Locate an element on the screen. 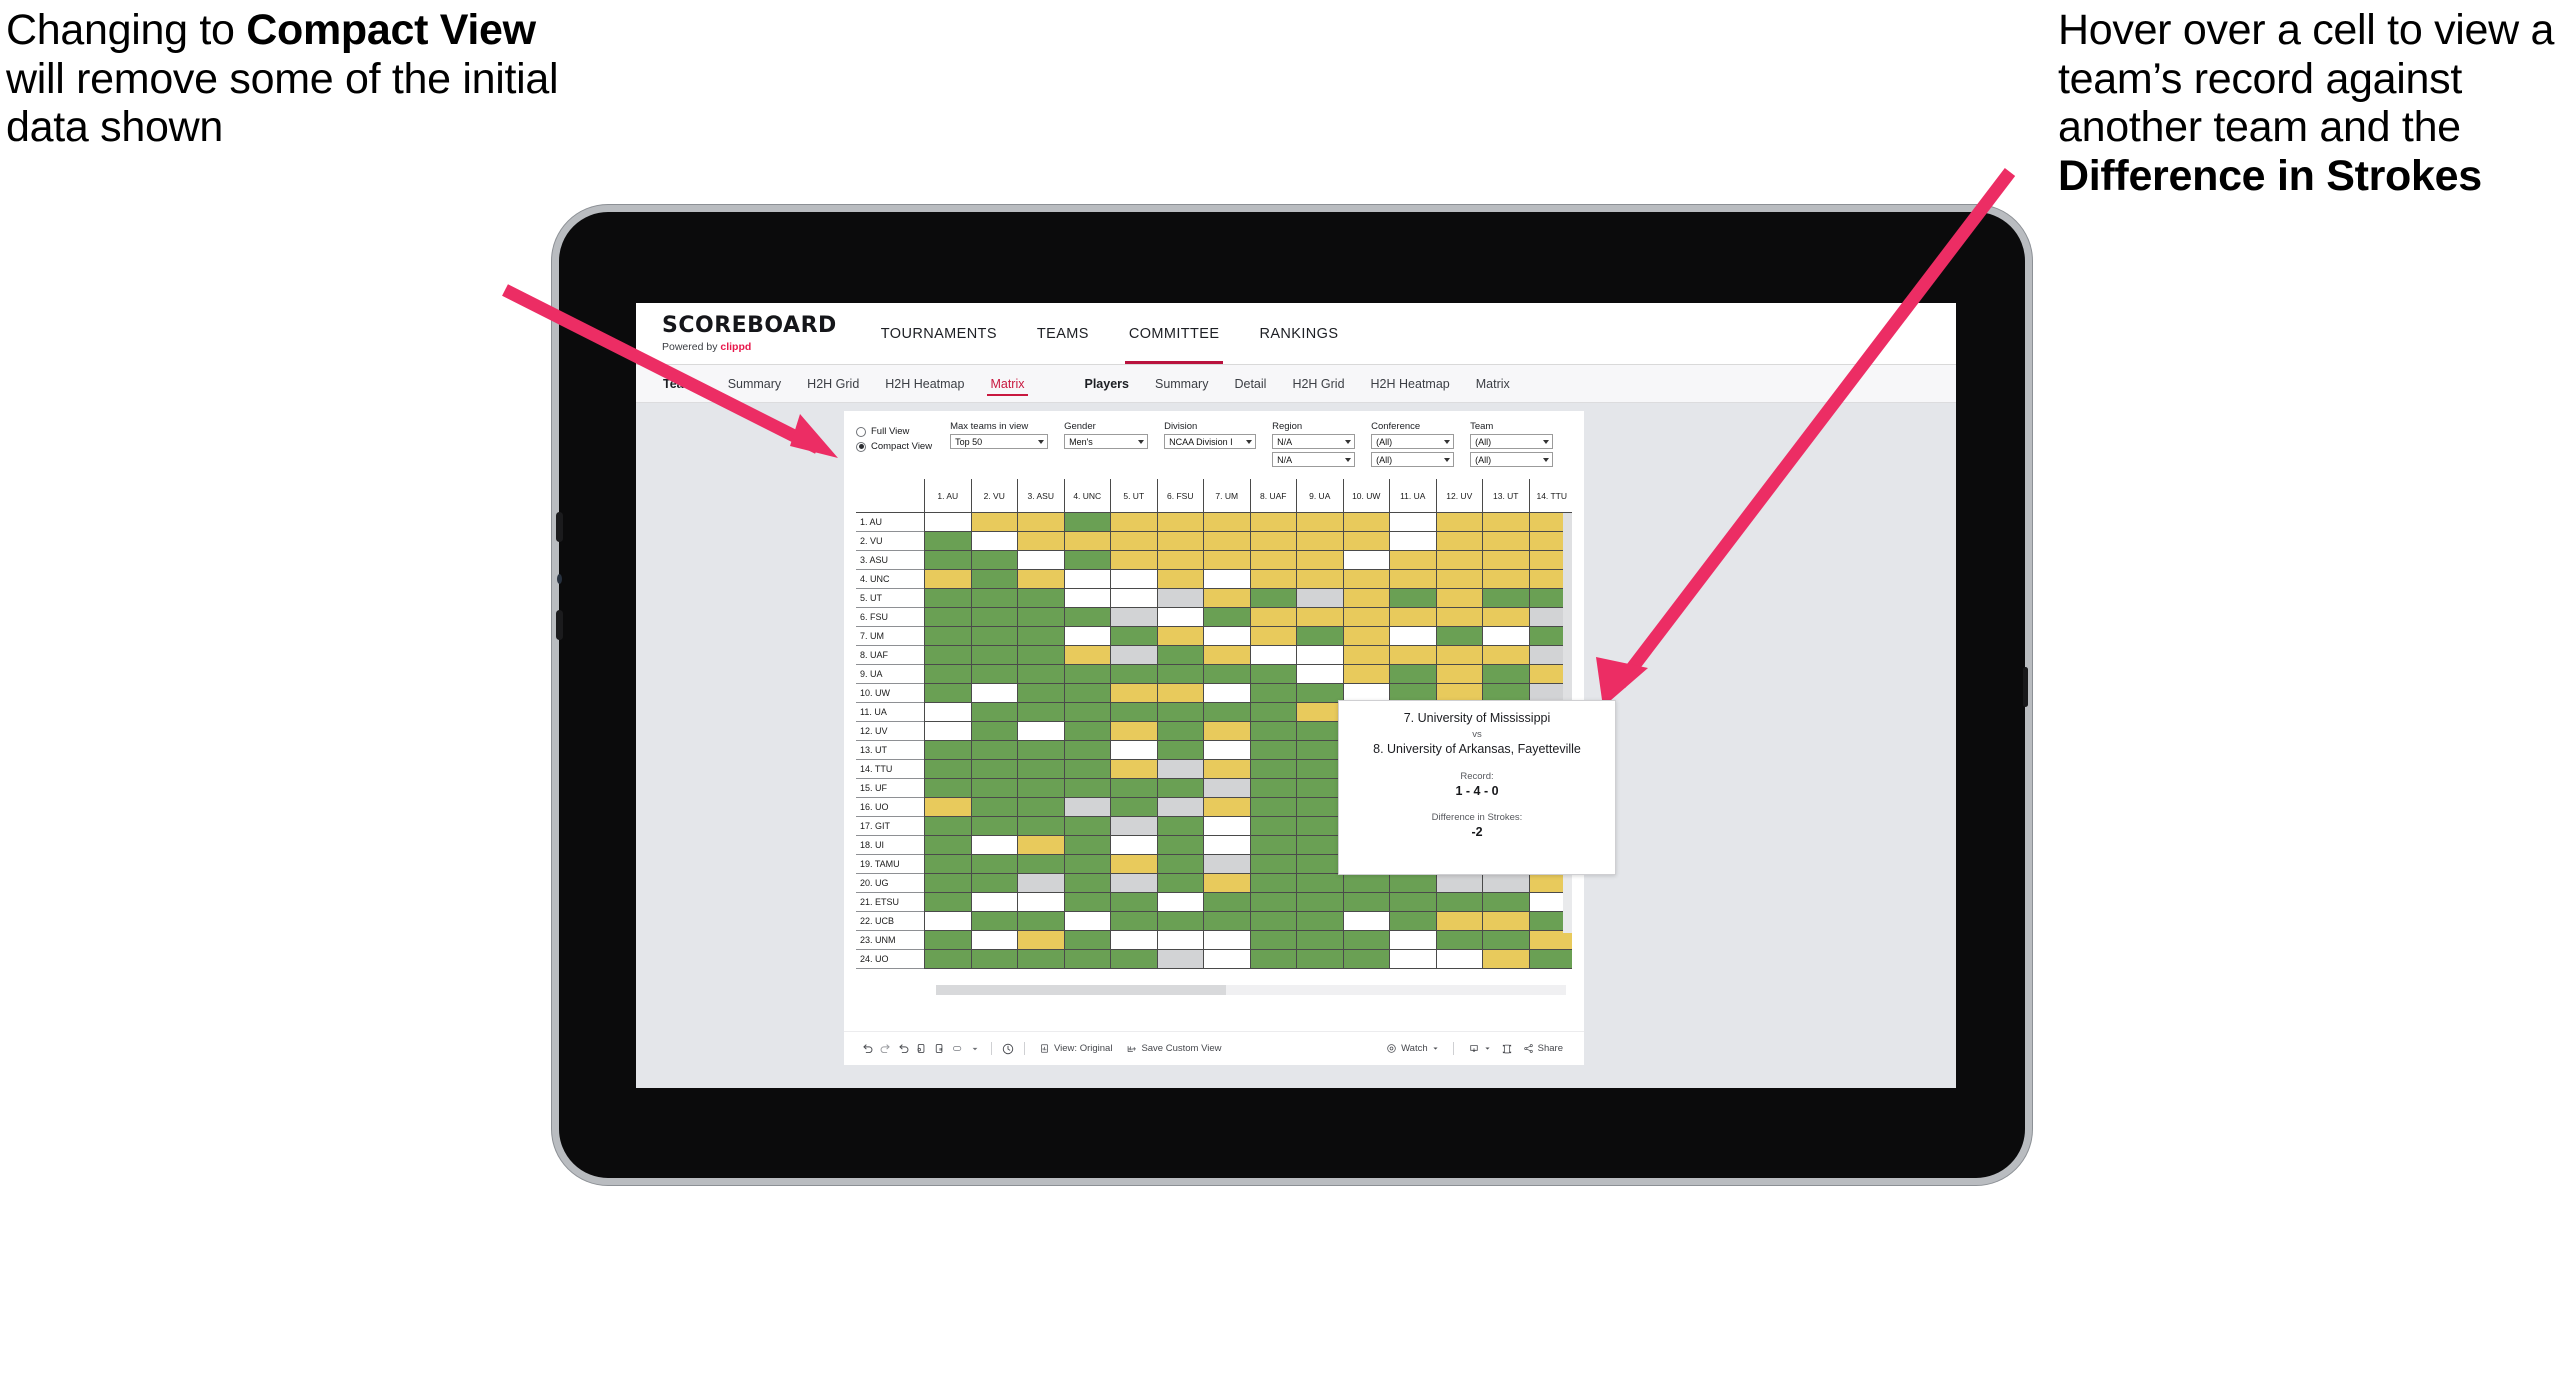 This screenshot has width=2565, height=1380. filter-select: N/A is located at coordinates (1314, 441).